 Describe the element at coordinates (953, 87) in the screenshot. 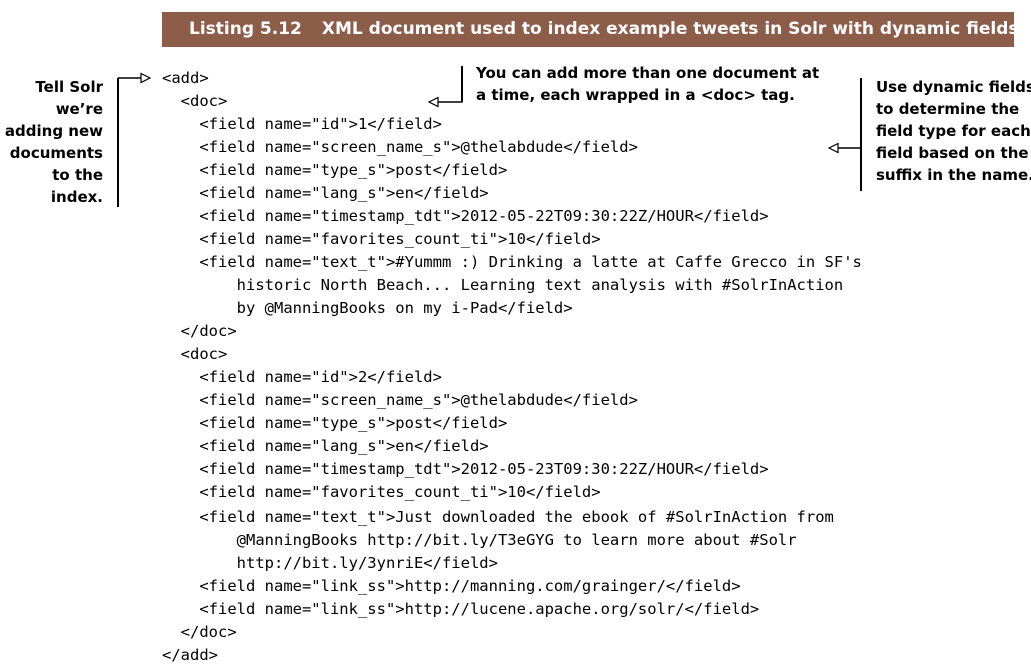

I see `annotation-right-line: Use dynamic fields` at that location.